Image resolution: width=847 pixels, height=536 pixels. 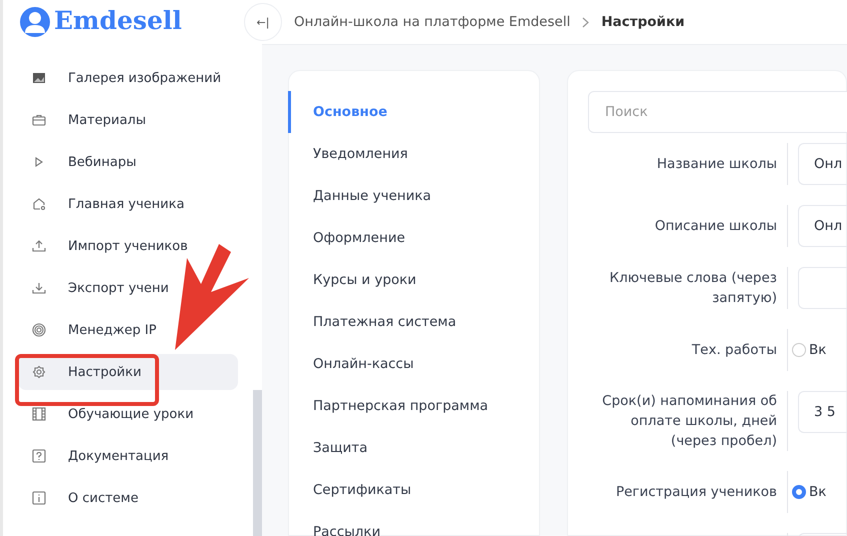 I want to click on field-label: Ключевые слова (через запятую), so click(x=692, y=288).